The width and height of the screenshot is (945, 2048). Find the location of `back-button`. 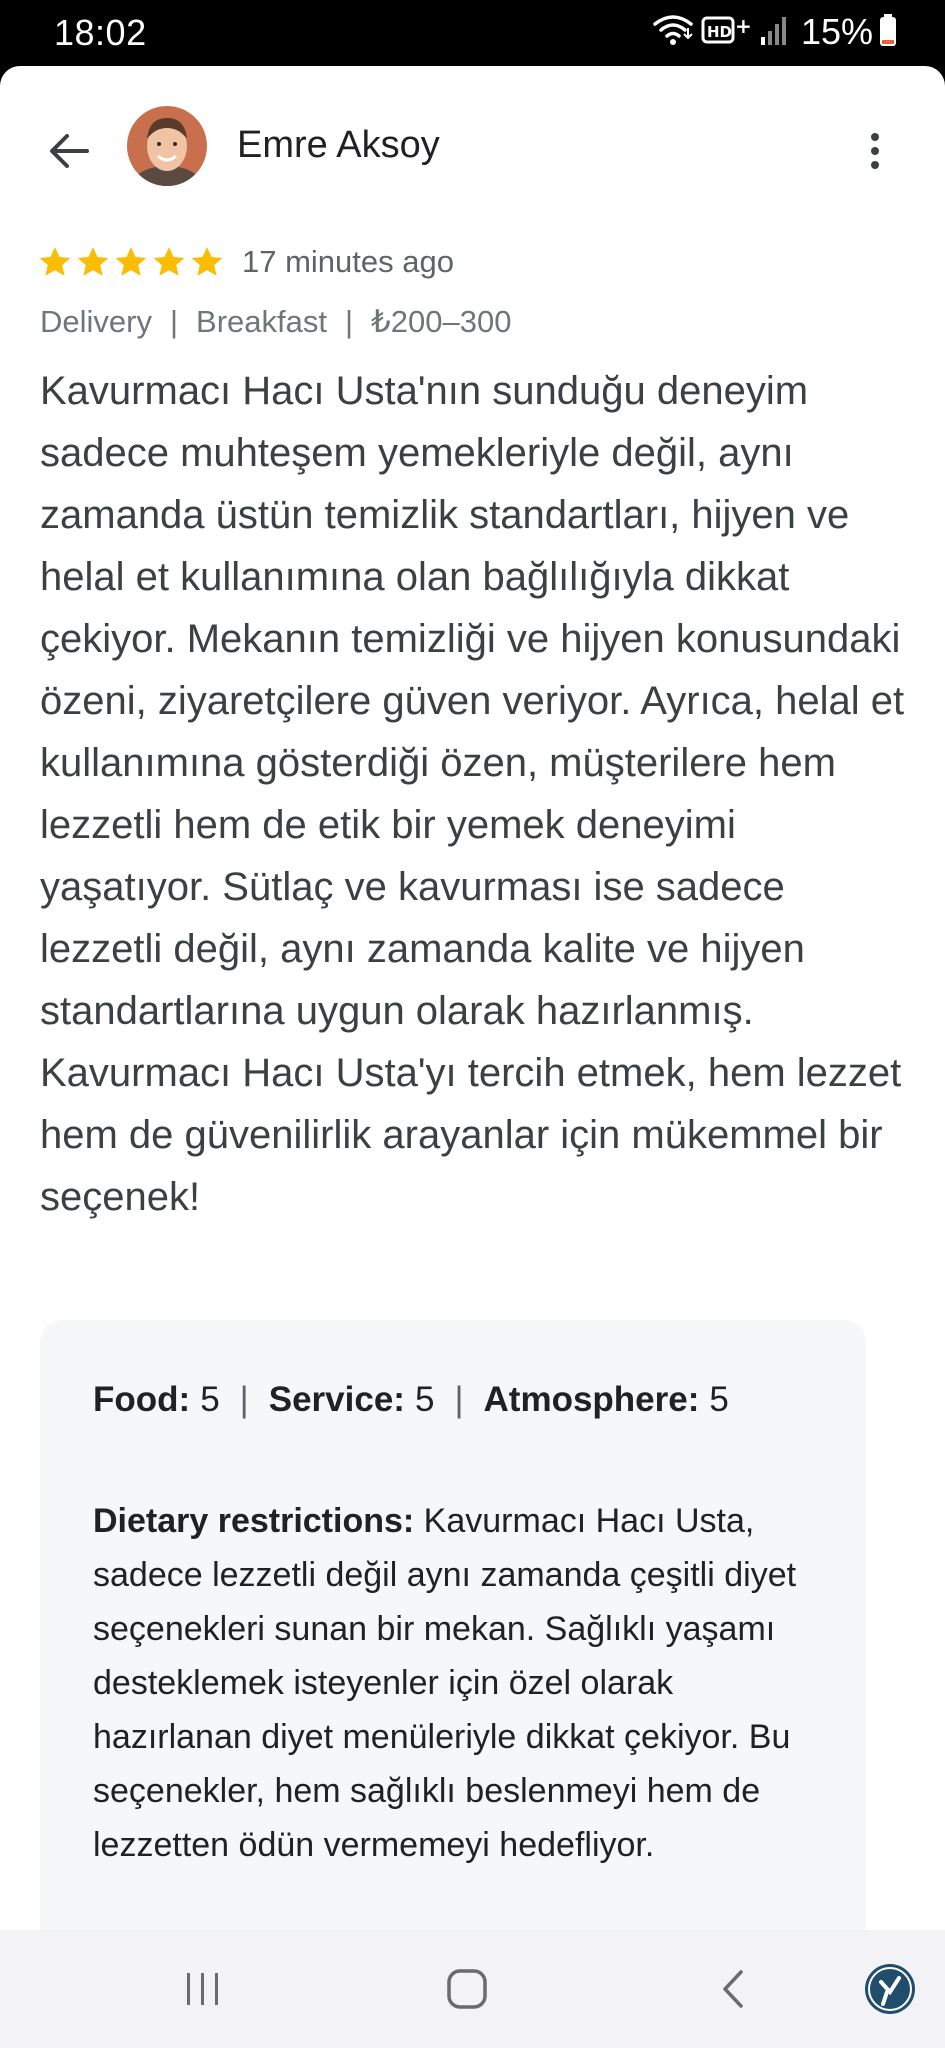

back-button is located at coordinates (69, 151).